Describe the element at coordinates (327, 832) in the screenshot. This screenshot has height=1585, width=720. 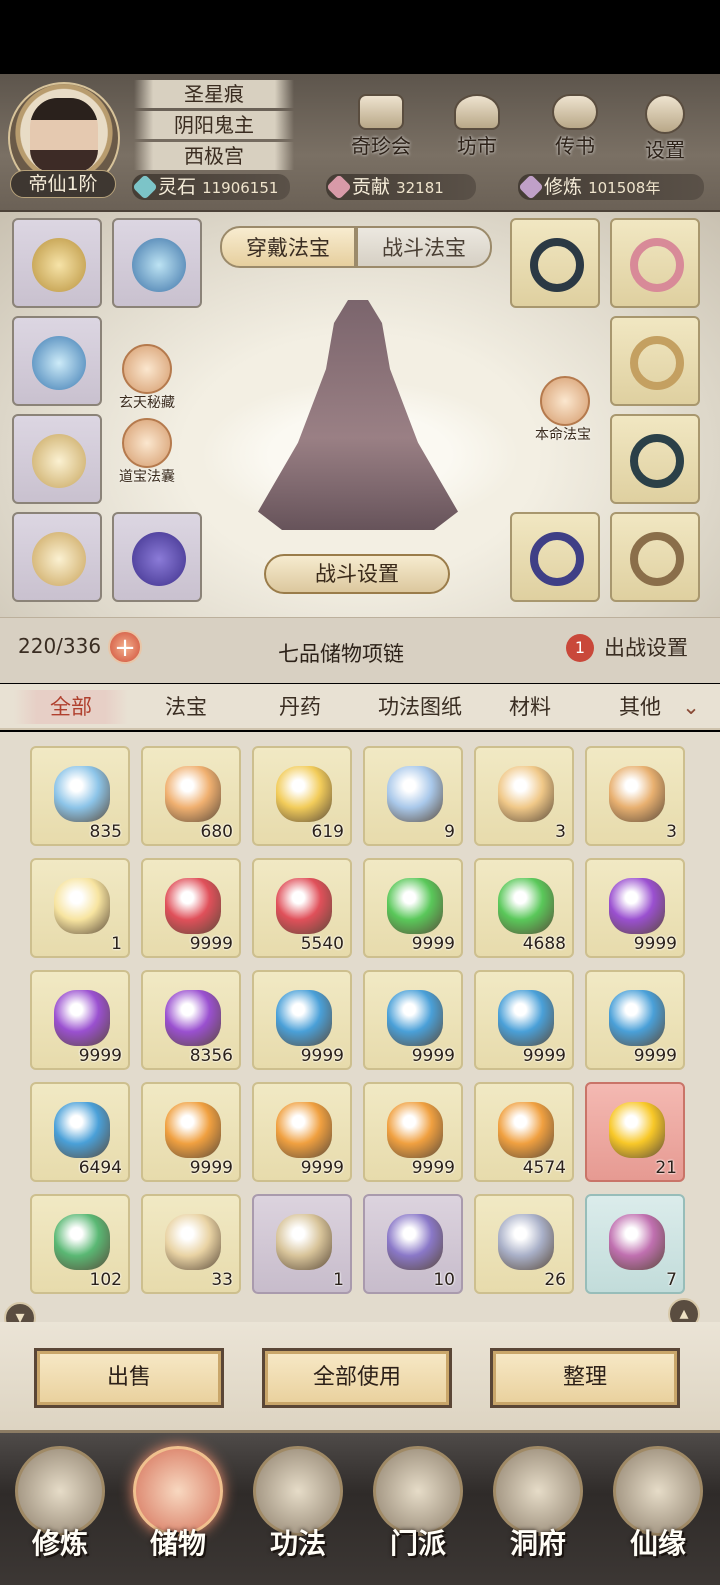
I see `item-count: 619` at that location.